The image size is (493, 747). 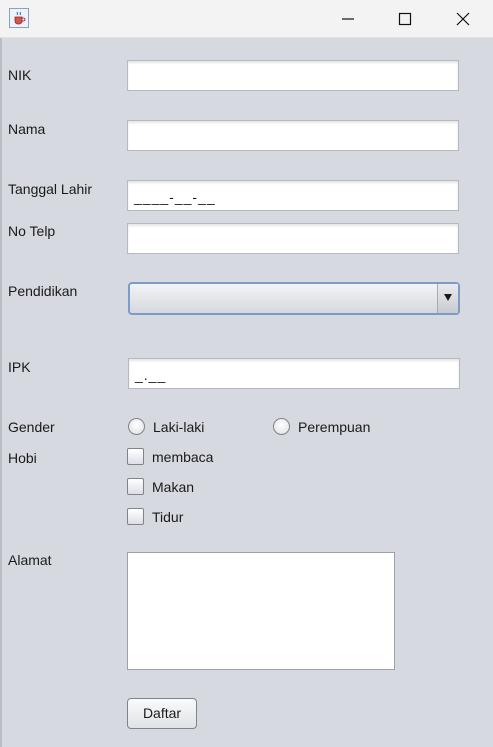 I want to click on tanggal-lahir-input: ____-__-__, so click(x=293, y=195).